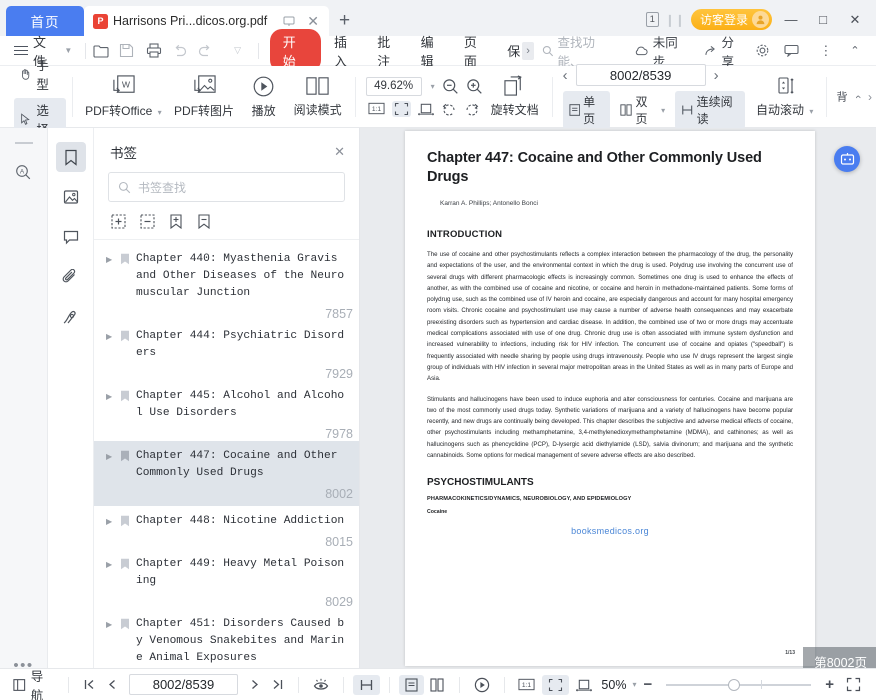  What do you see at coordinates (125, 395) in the screenshot?
I see `bookmark-icon` at bounding box center [125, 395].